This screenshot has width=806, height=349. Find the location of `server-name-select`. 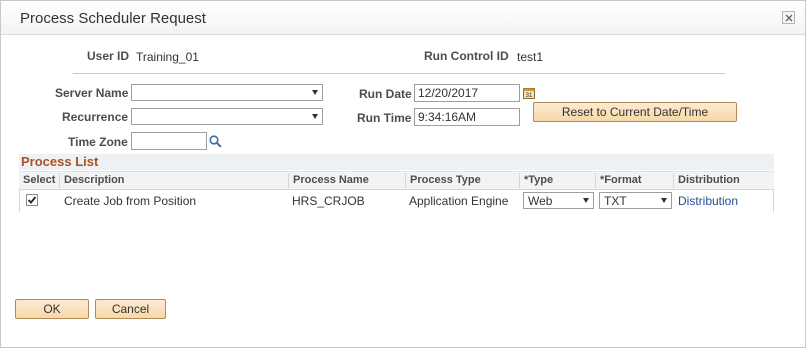

server-name-select is located at coordinates (227, 92).